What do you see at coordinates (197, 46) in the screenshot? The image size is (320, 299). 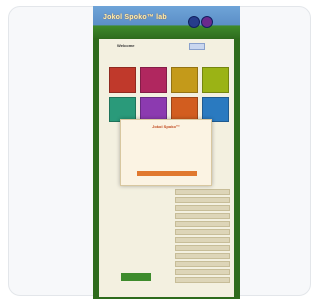 I see `login-button` at bounding box center [197, 46].